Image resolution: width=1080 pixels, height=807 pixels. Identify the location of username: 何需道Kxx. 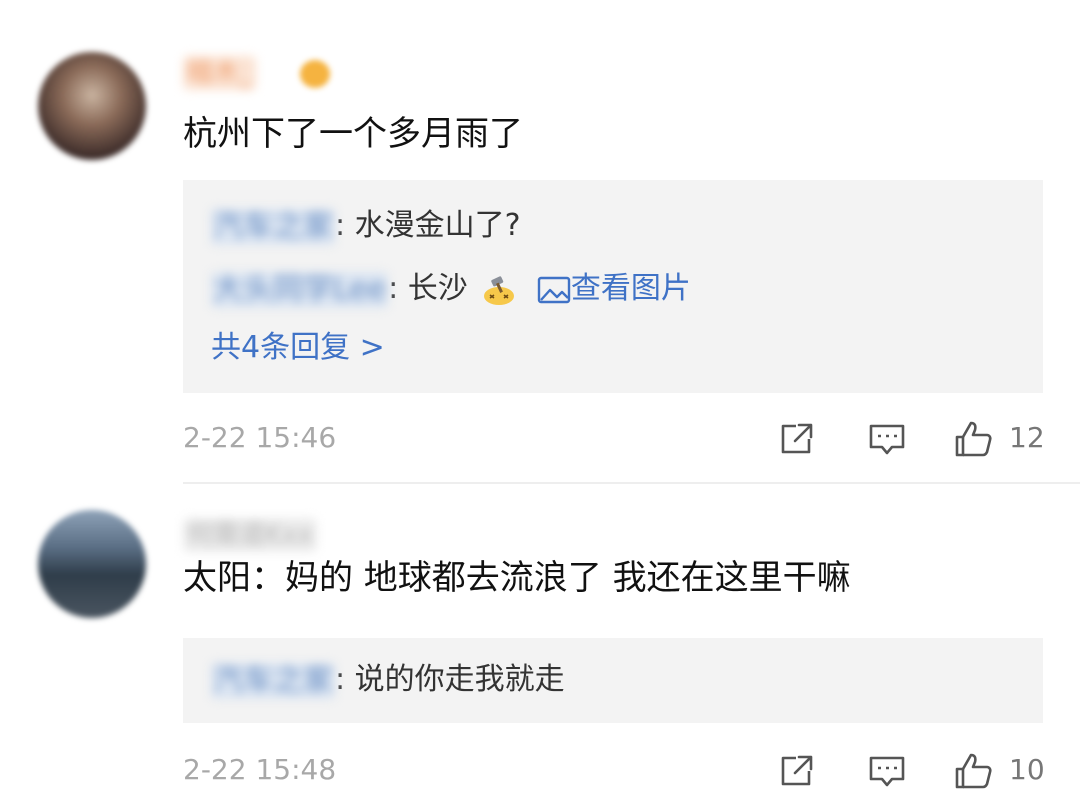
(250, 535).